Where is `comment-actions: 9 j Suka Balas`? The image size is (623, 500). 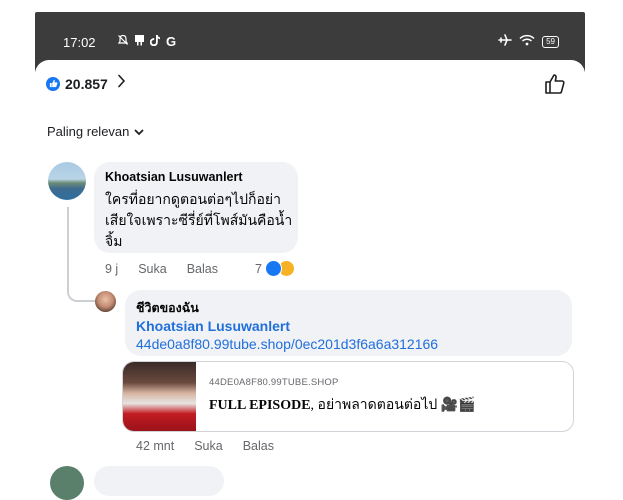
comment-actions: 9 j Suka Balas is located at coordinates (171, 269).